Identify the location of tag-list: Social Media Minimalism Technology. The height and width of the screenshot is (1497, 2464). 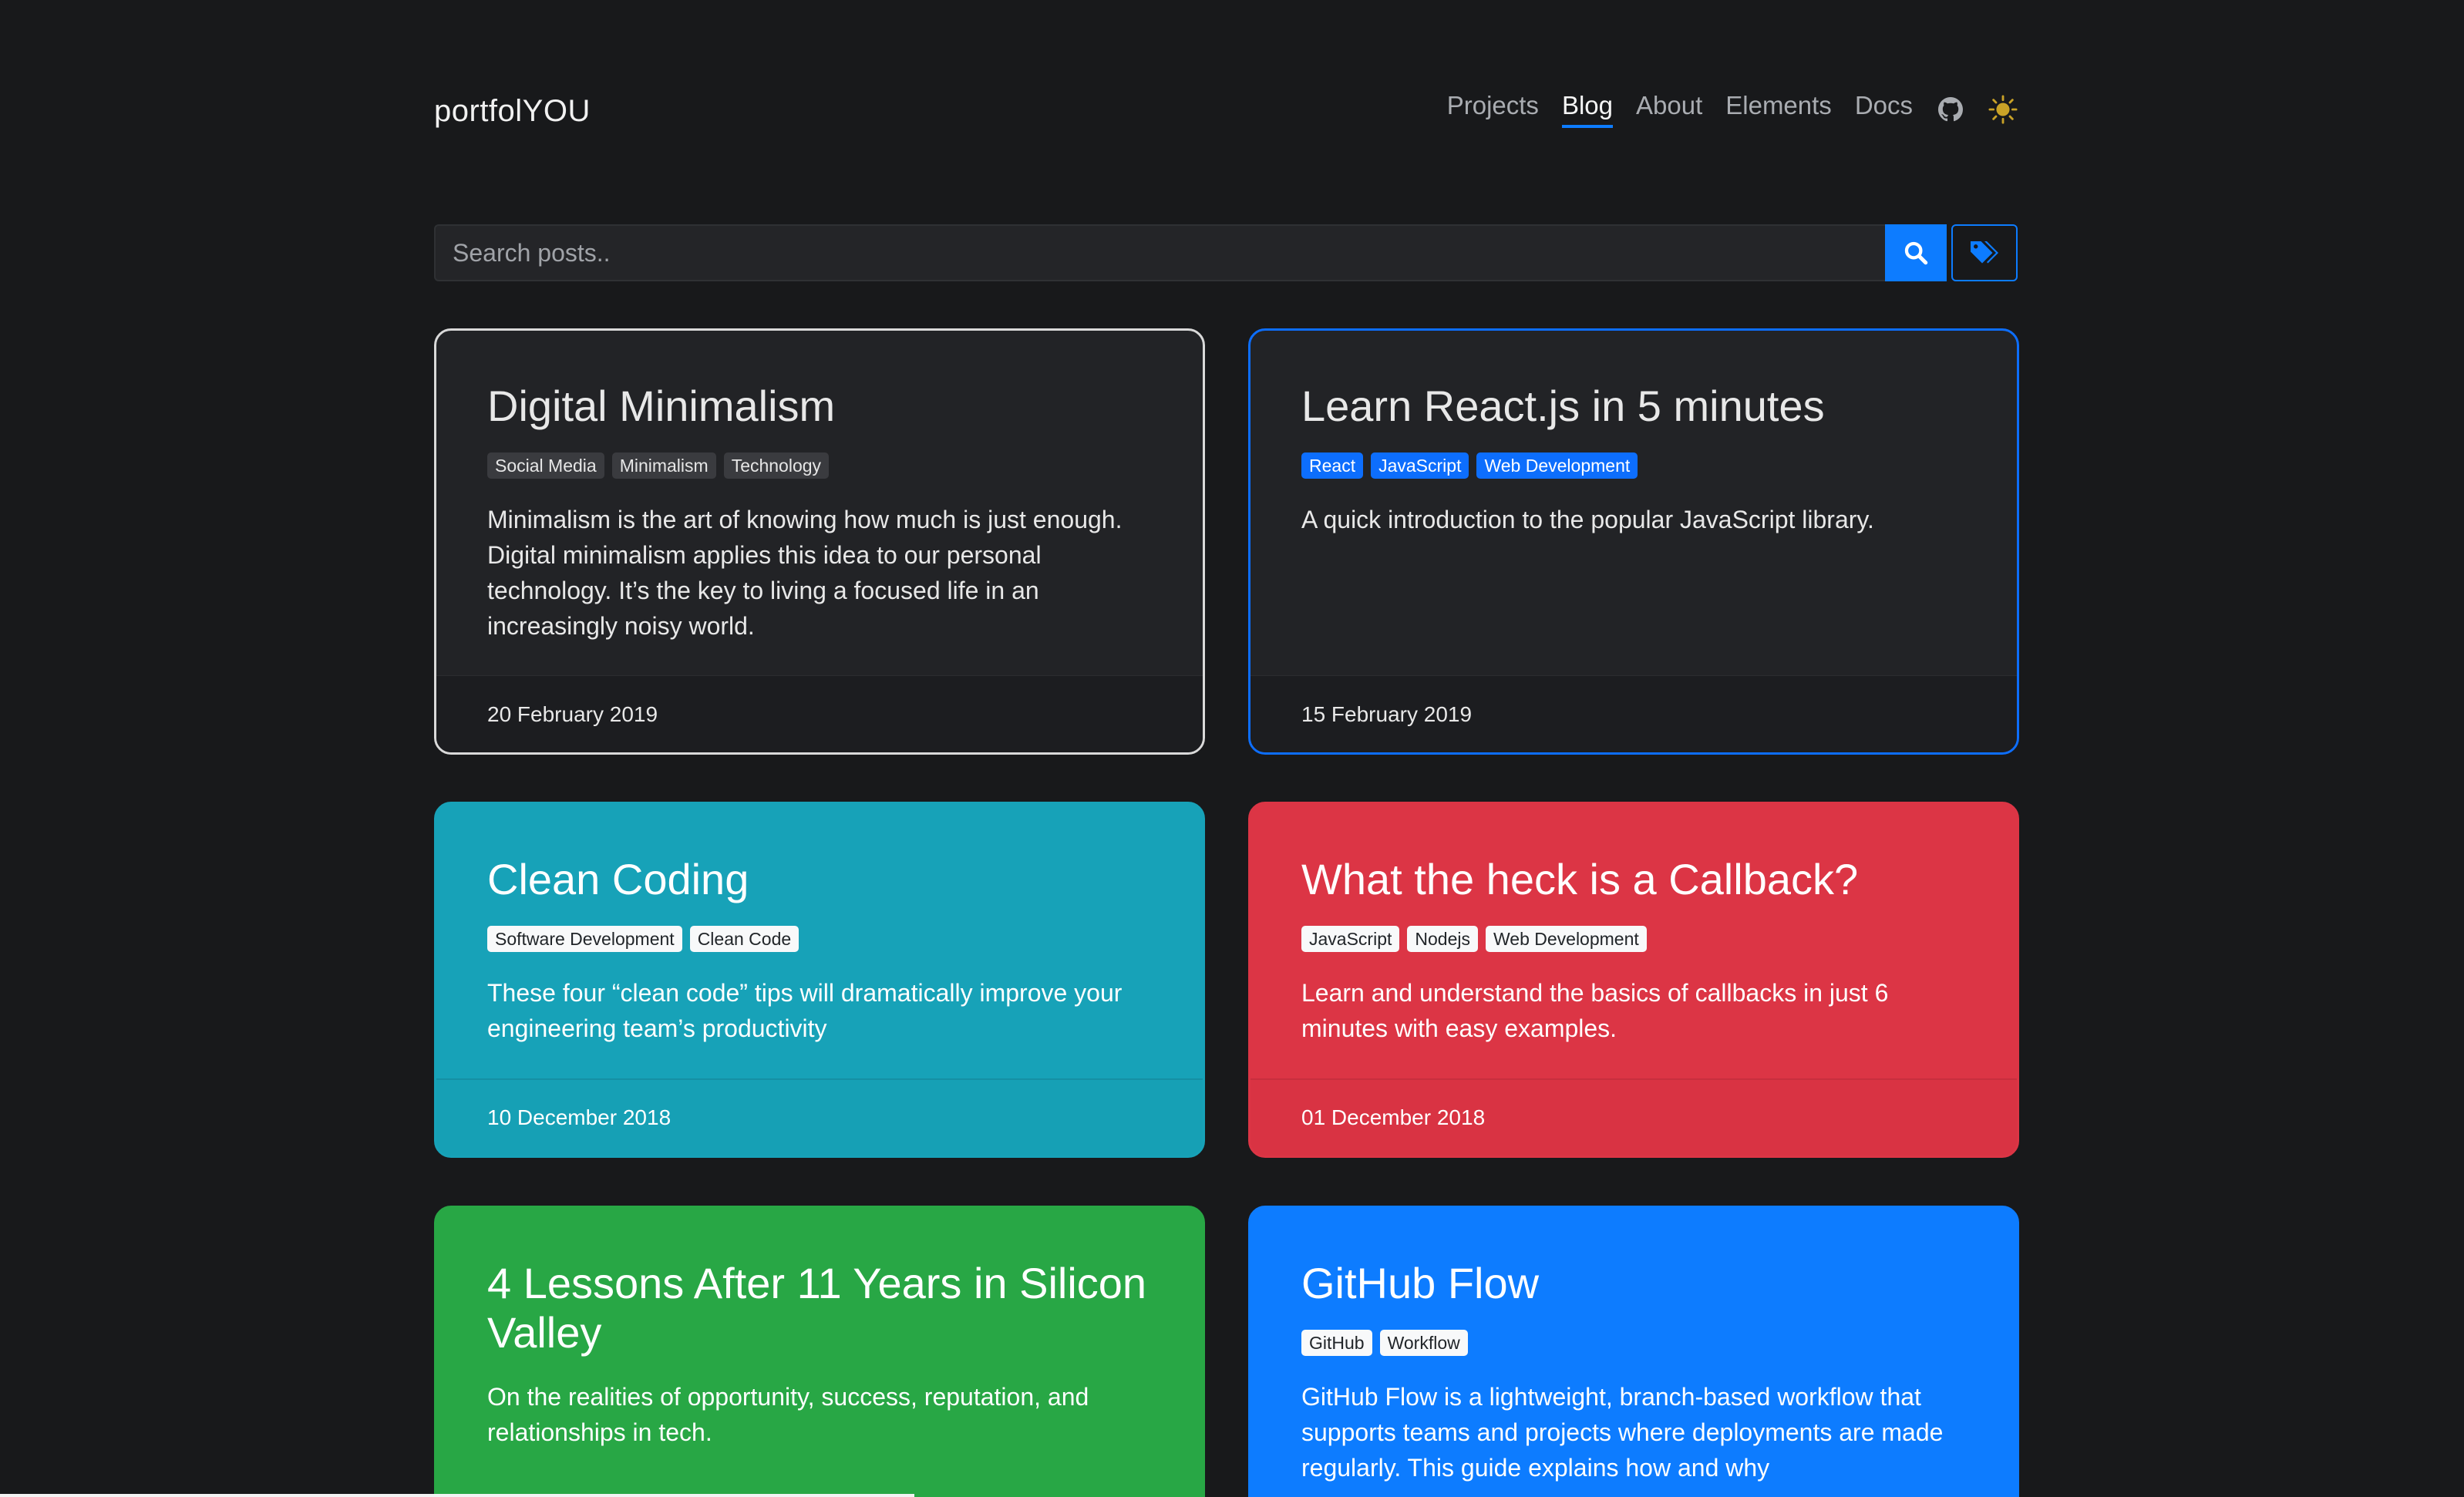
(819, 465).